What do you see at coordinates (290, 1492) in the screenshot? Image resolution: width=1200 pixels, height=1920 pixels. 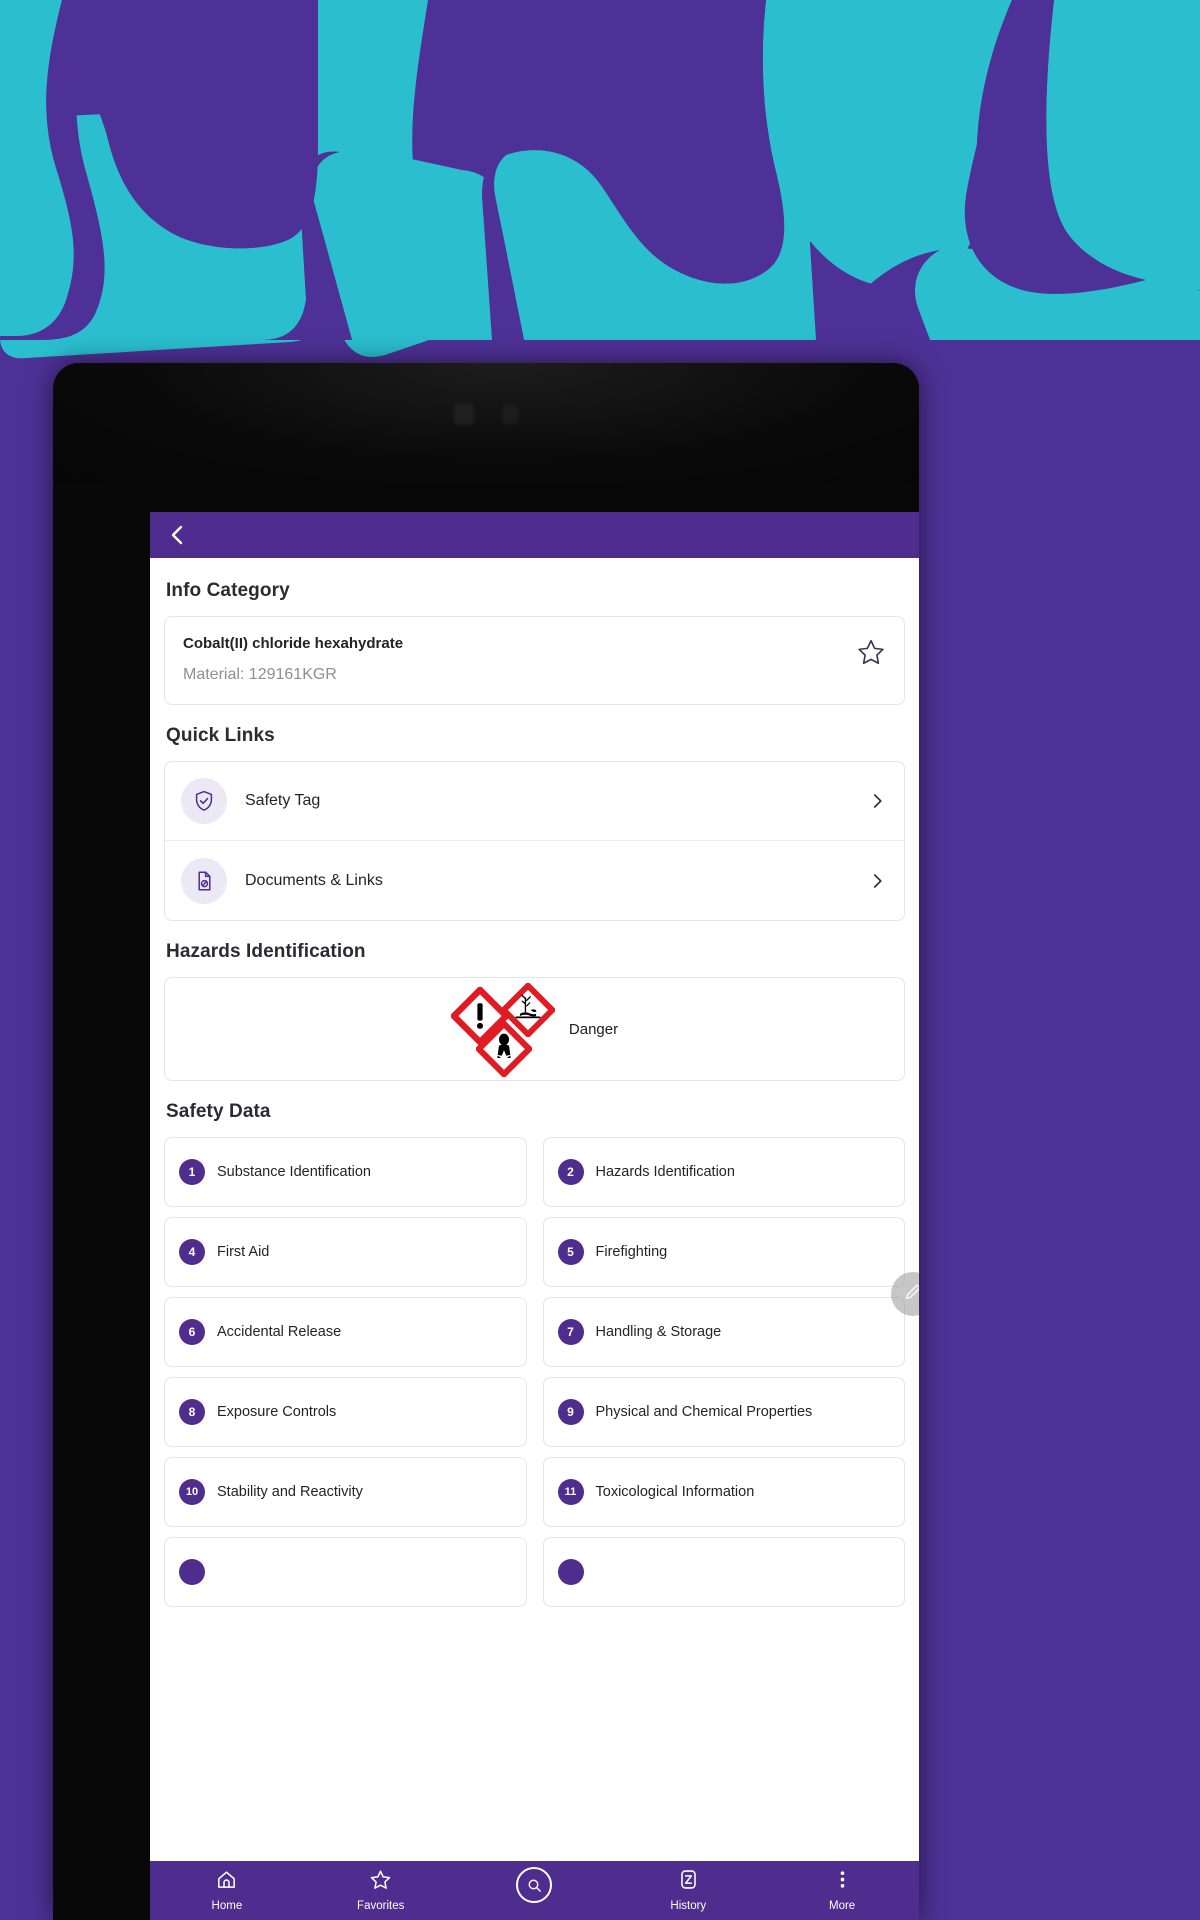 I see `item-label: Stability and Reactivity` at bounding box center [290, 1492].